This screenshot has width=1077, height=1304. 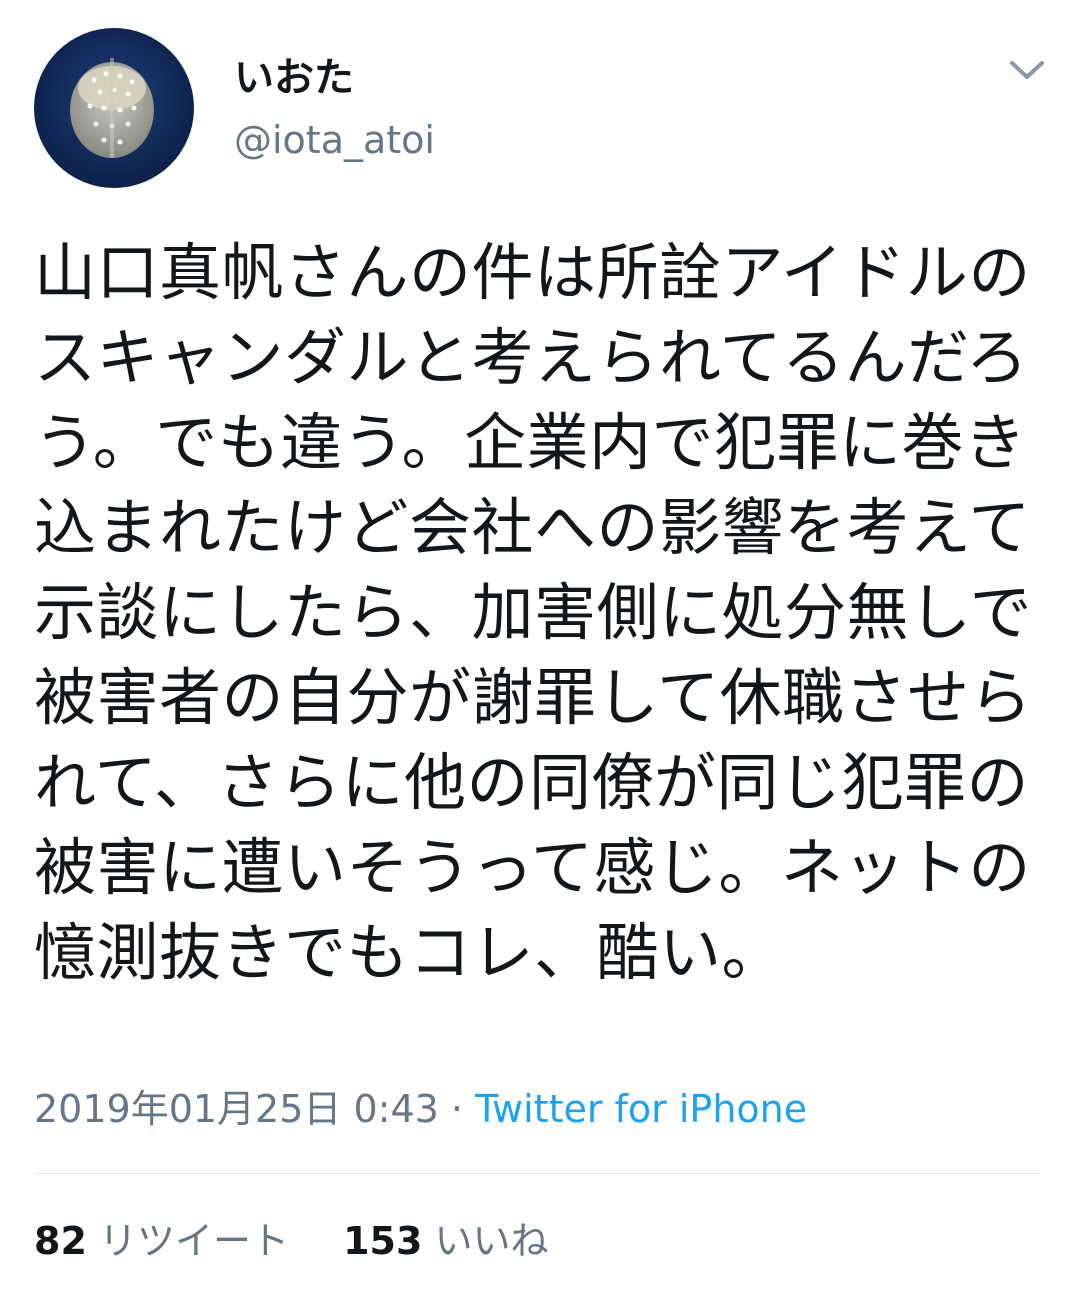 What do you see at coordinates (383, 1241) in the screenshot?
I see `likes-count: 153` at bounding box center [383, 1241].